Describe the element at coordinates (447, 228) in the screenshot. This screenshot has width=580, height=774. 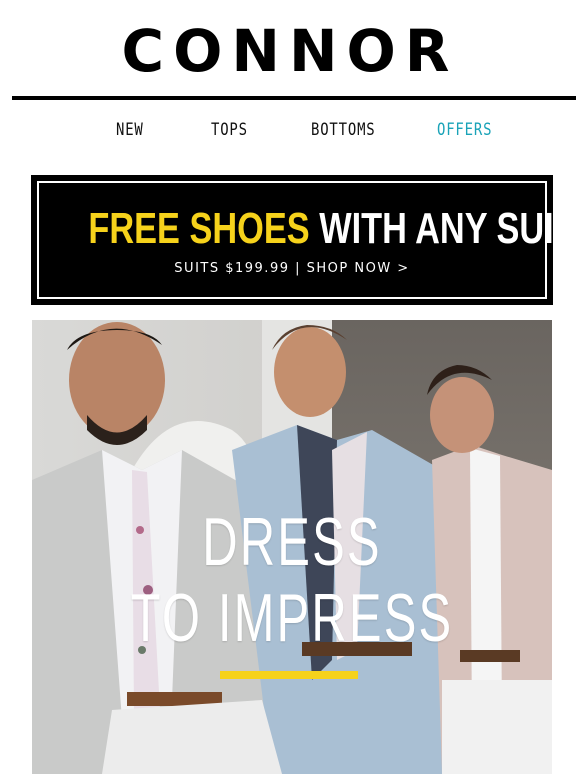
I see `promo-headline-rest: WITH ANY SUIT` at that location.